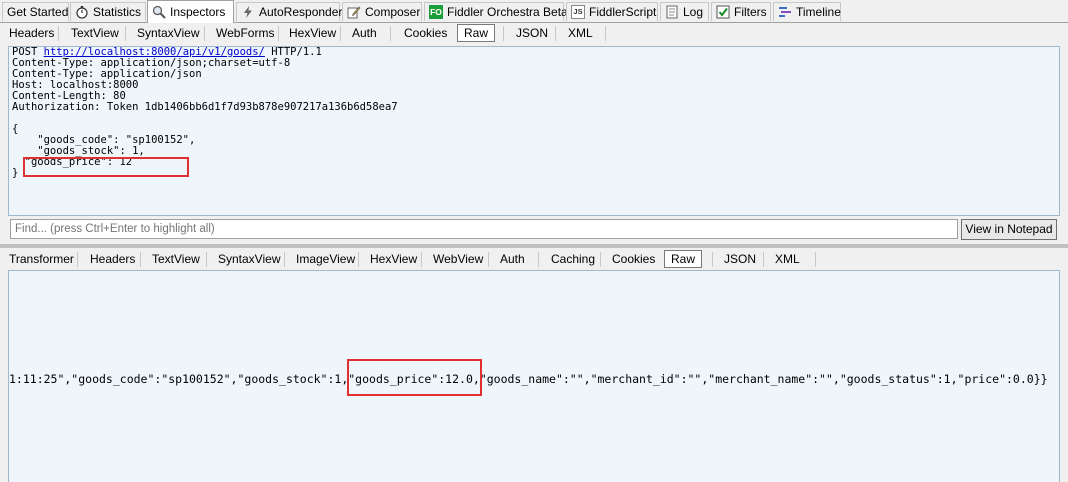  Describe the element at coordinates (249, 259) in the screenshot. I see `resp-tab-syntaxview: SyntaxView` at that location.